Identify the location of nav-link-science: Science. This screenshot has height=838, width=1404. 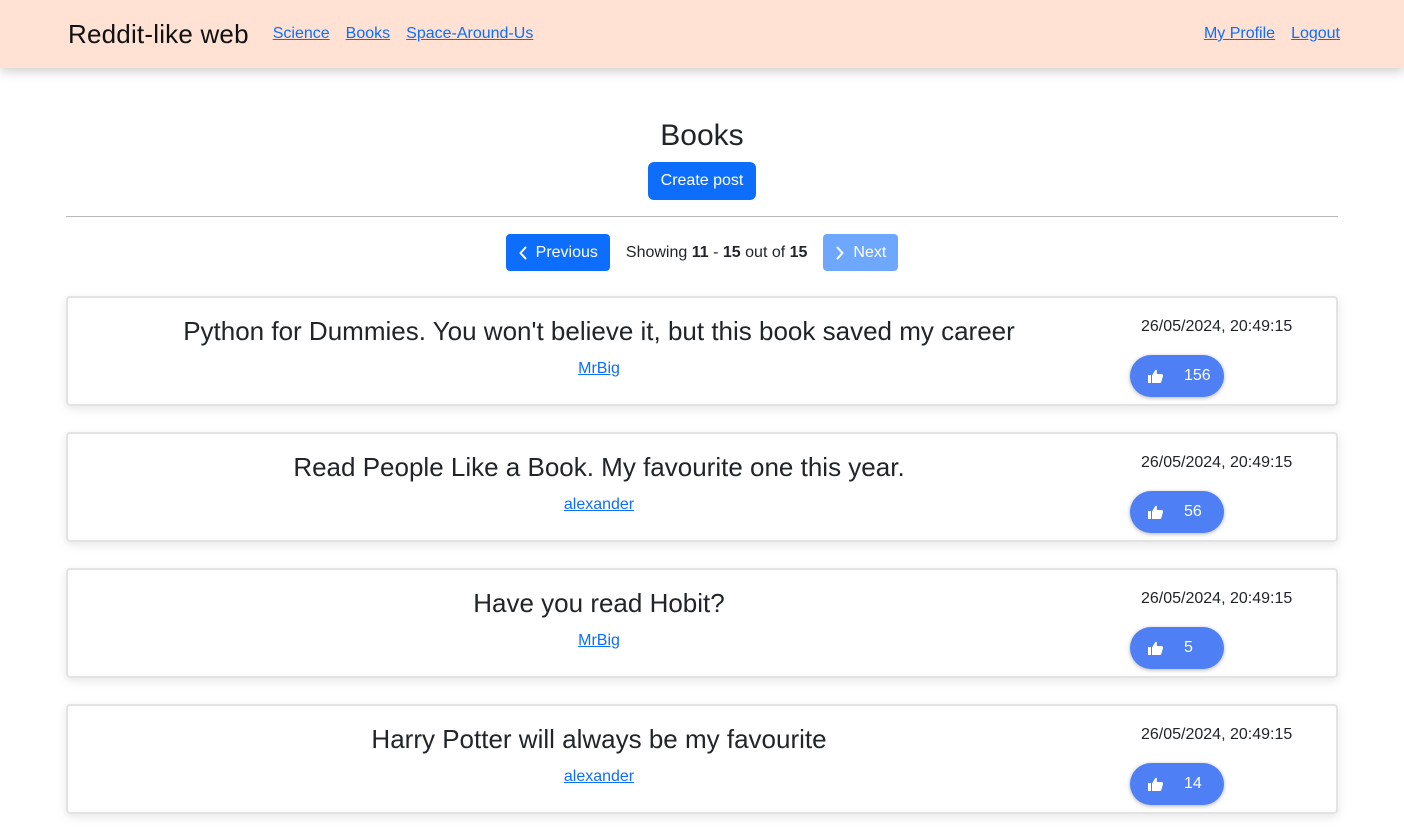
(301, 34).